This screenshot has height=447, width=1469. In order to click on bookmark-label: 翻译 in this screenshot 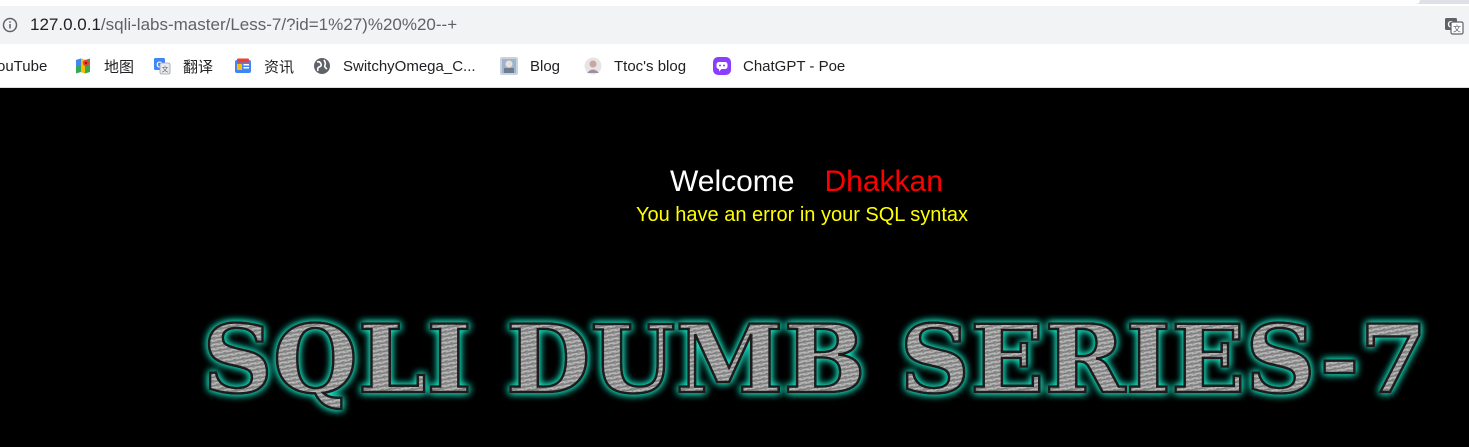, I will do `click(198, 67)`.